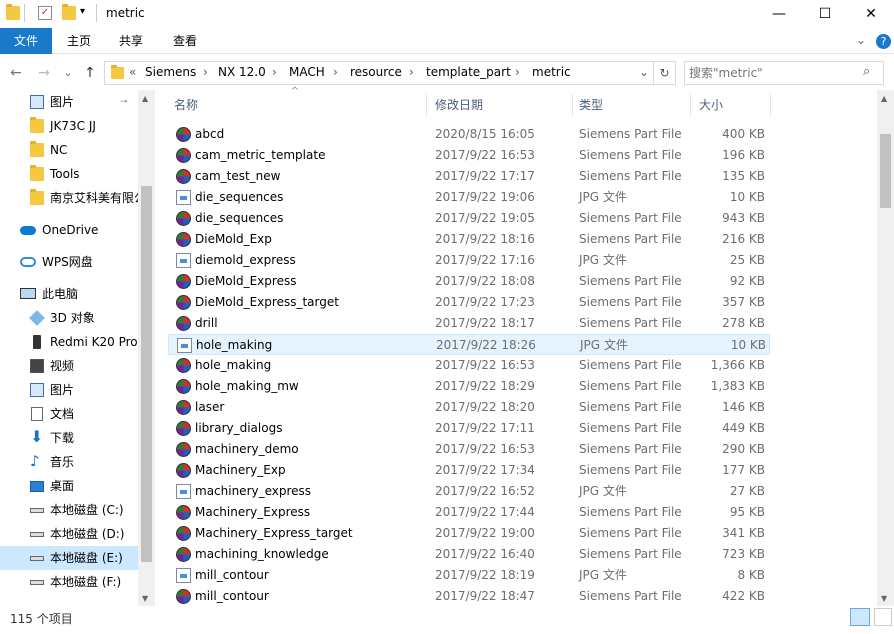 The image size is (894, 634). Describe the element at coordinates (69, 102) in the screenshot. I see `sidebar-item-pictures-pinned: 图片 ⊸` at that location.